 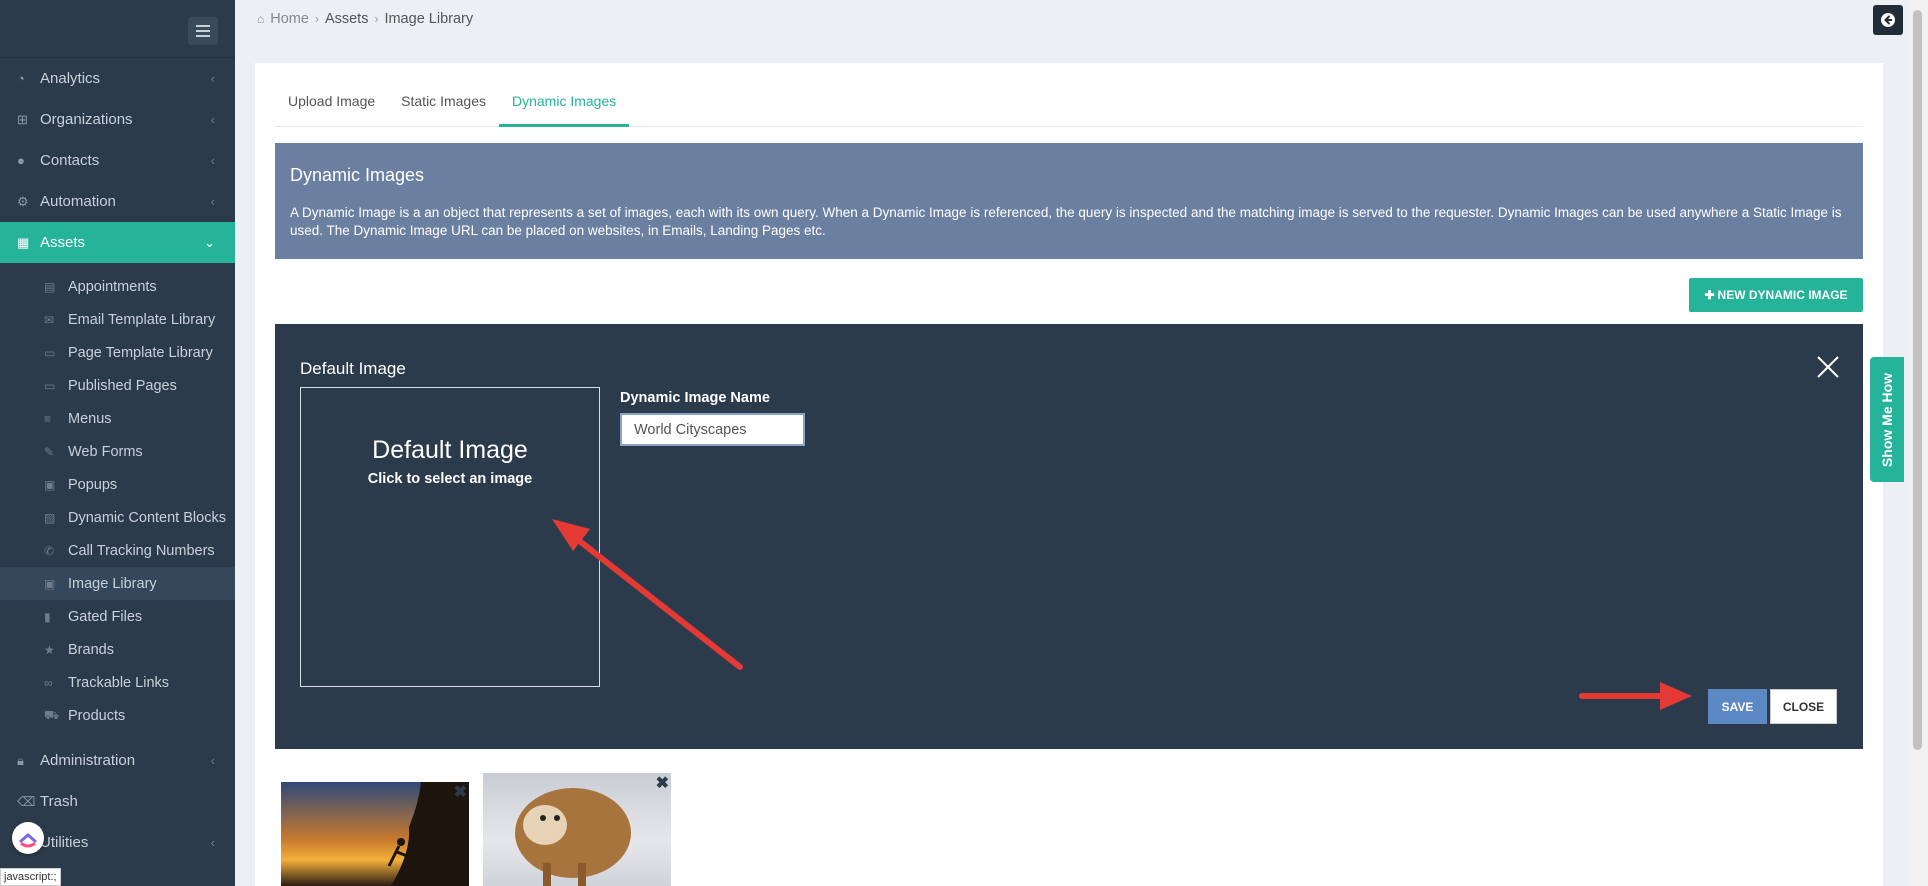 What do you see at coordinates (88, 760) in the screenshot?
I see `sidebar-item-label: Administration` at bounding box center [88, 760].